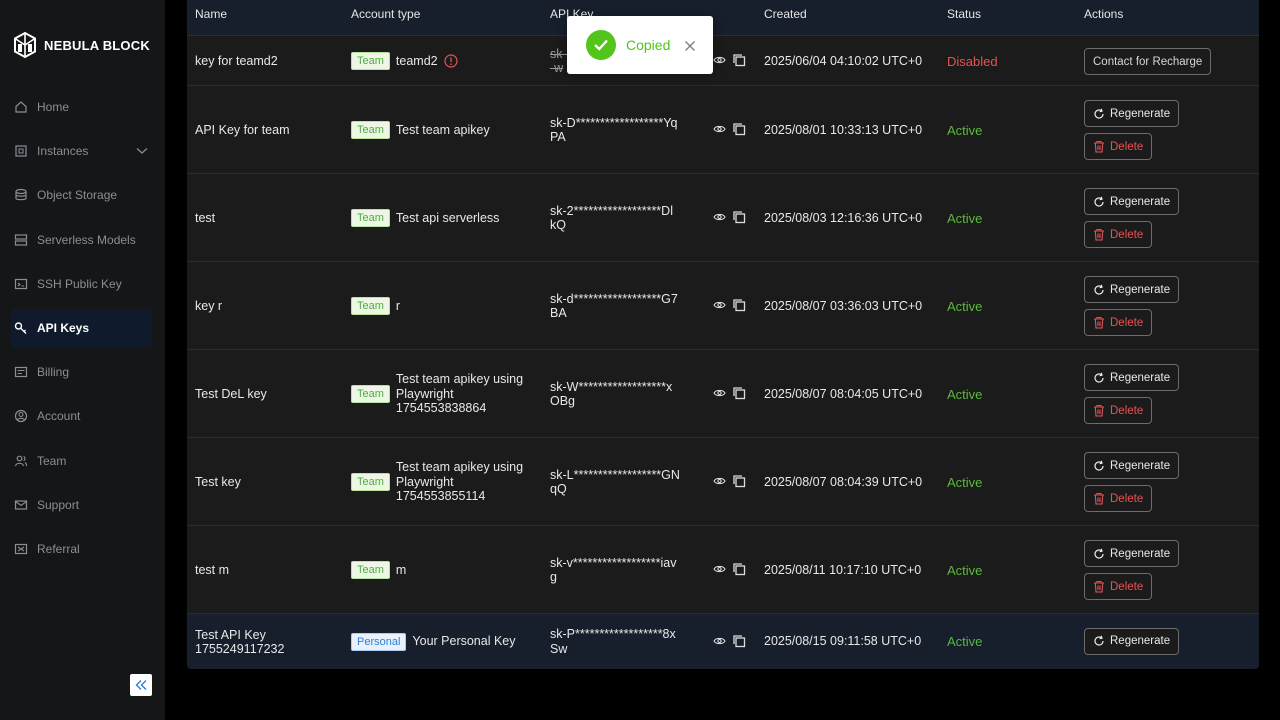 Image resolution: width=1280 pixels, height=720 pixels. I want to click on column-header-status: Status, so click(964, 14).